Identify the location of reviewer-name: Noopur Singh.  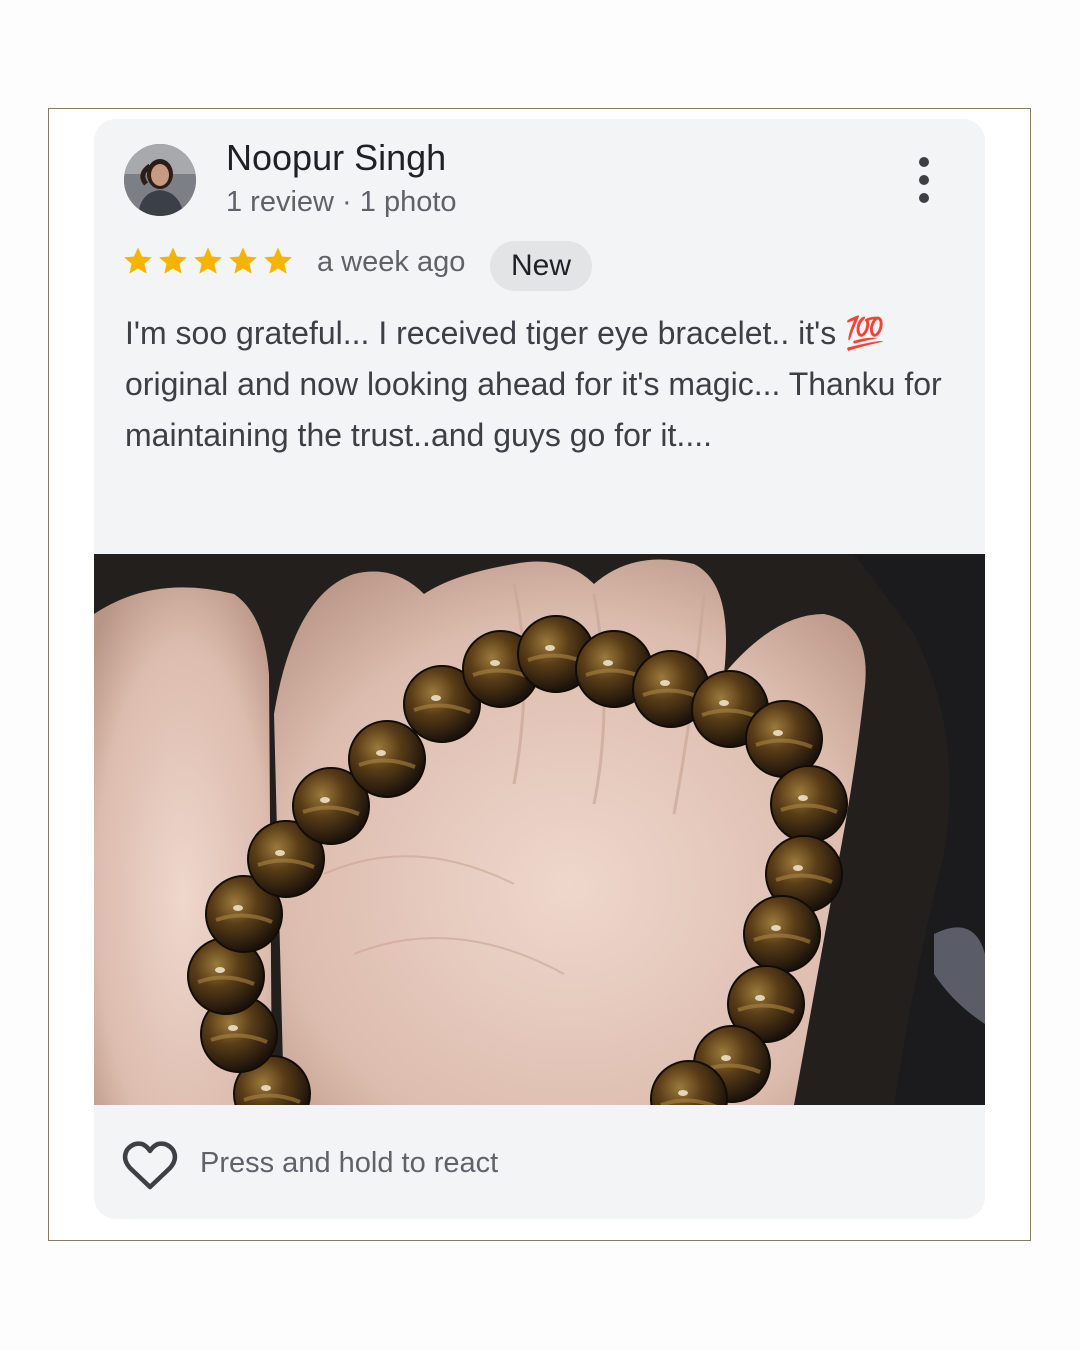
(336, 158).